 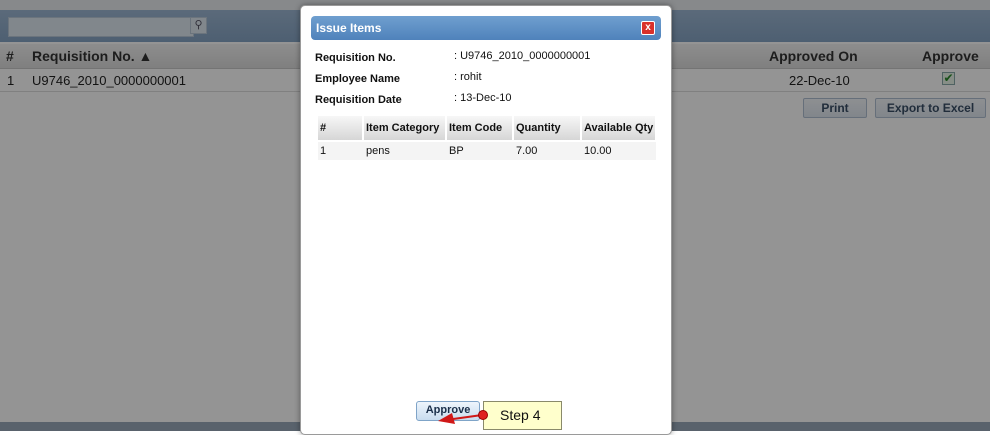 I want to click on cell-item-category: pens, so click(x=378, y=151).